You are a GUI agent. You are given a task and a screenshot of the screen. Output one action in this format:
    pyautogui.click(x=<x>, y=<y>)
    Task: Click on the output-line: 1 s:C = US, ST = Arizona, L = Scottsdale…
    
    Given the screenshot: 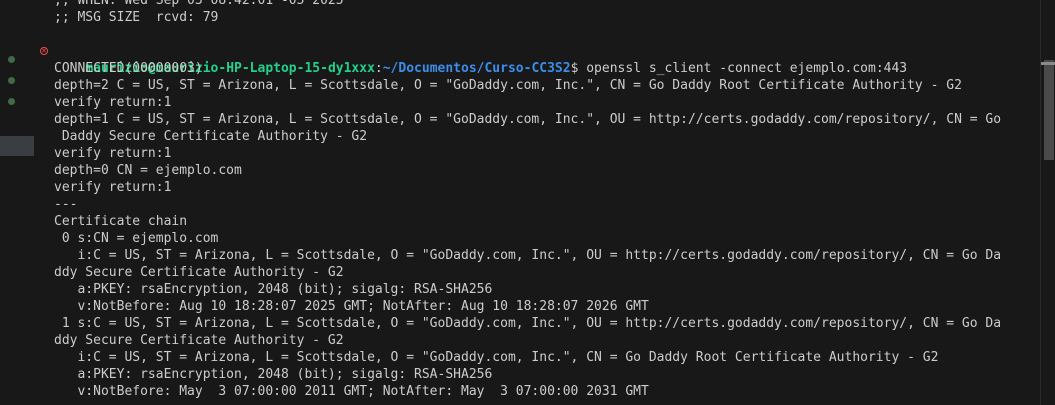 What is the action you would take?
    pyautogui.click(x=528, y=323)
    